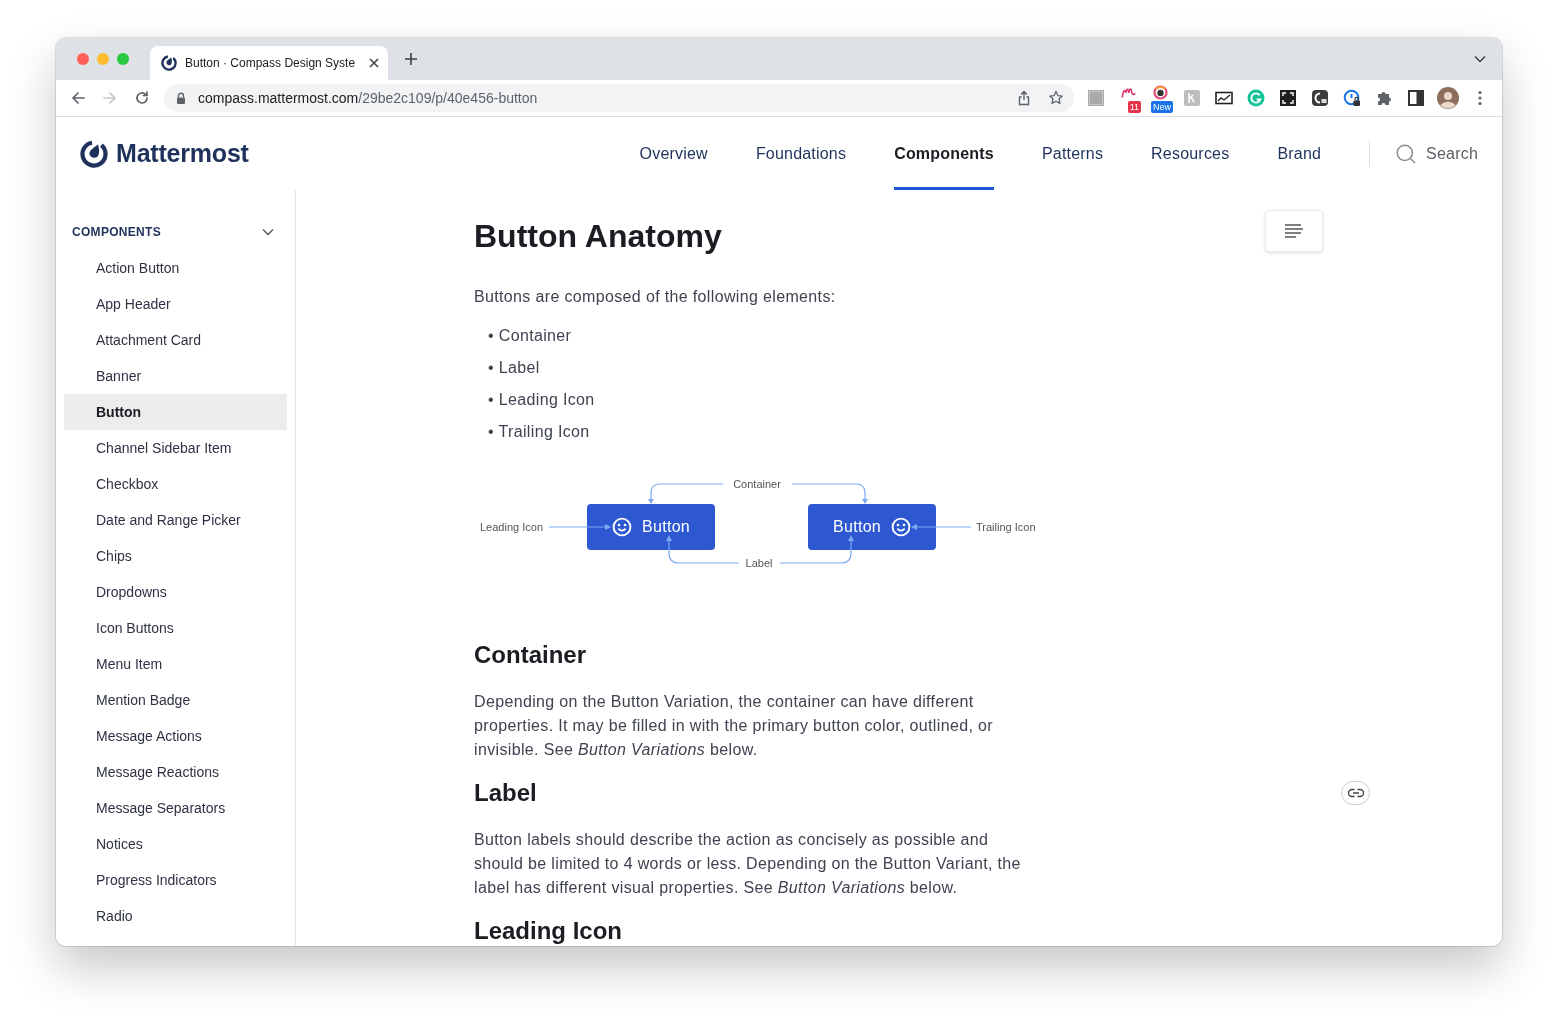  What do you see at coordinates (175, 628) in the screenshot?
I see `sidebar-link: Icon Buttons` at bounding box center [175, 628].